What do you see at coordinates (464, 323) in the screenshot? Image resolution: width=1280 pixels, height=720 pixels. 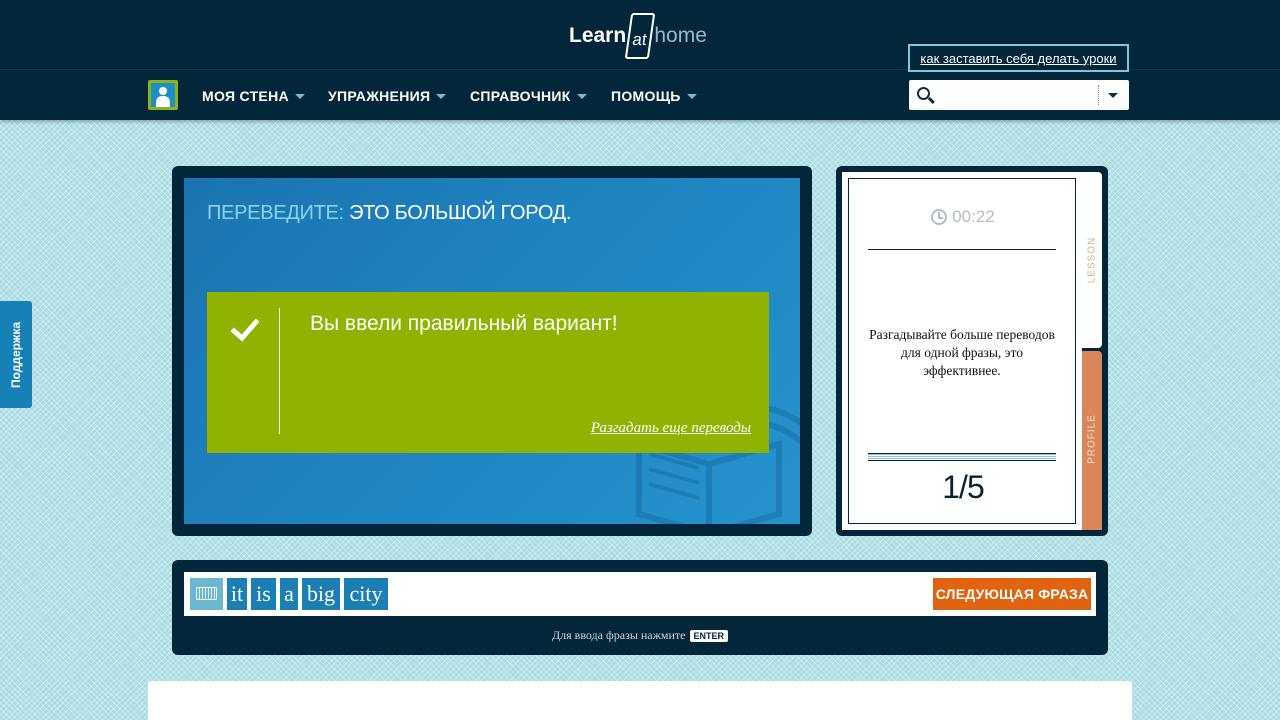 I see `correct-answer-message: Вы ввели правильный вариант!` at bounding box center [464, 323].